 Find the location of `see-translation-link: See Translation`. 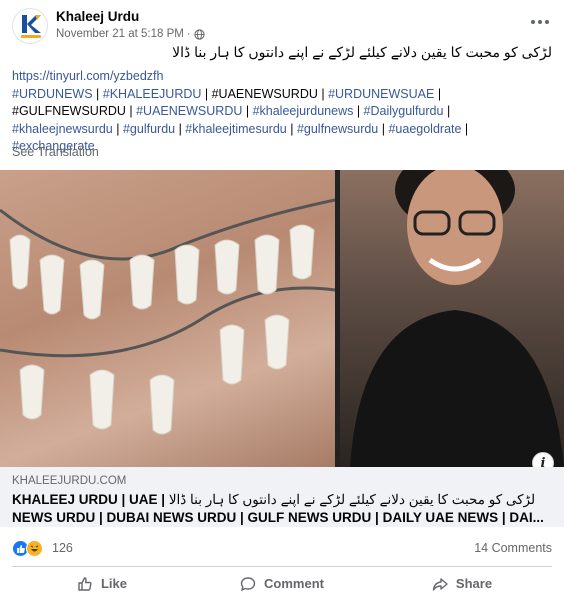

see-translation-link: See Translation is located at coordinates (55, 152).